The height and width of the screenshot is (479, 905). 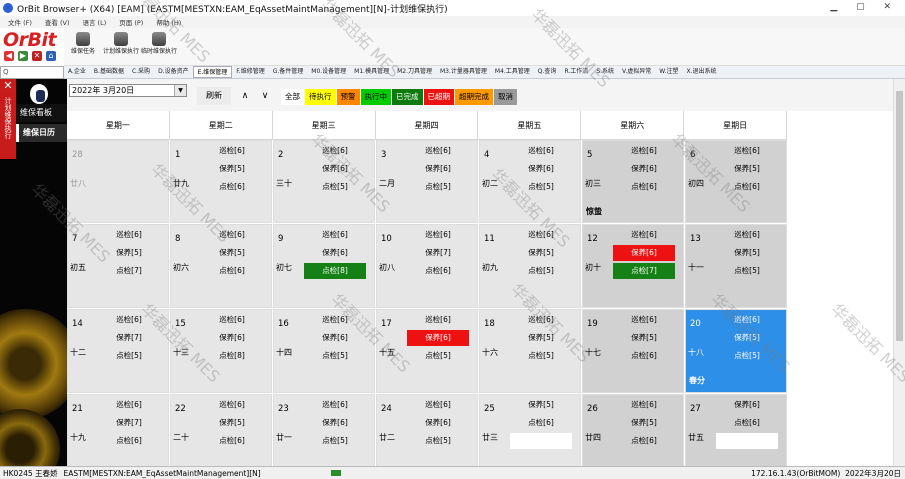 I want to click on menu-item: 帮助 (H), so click(x=168, y=22).